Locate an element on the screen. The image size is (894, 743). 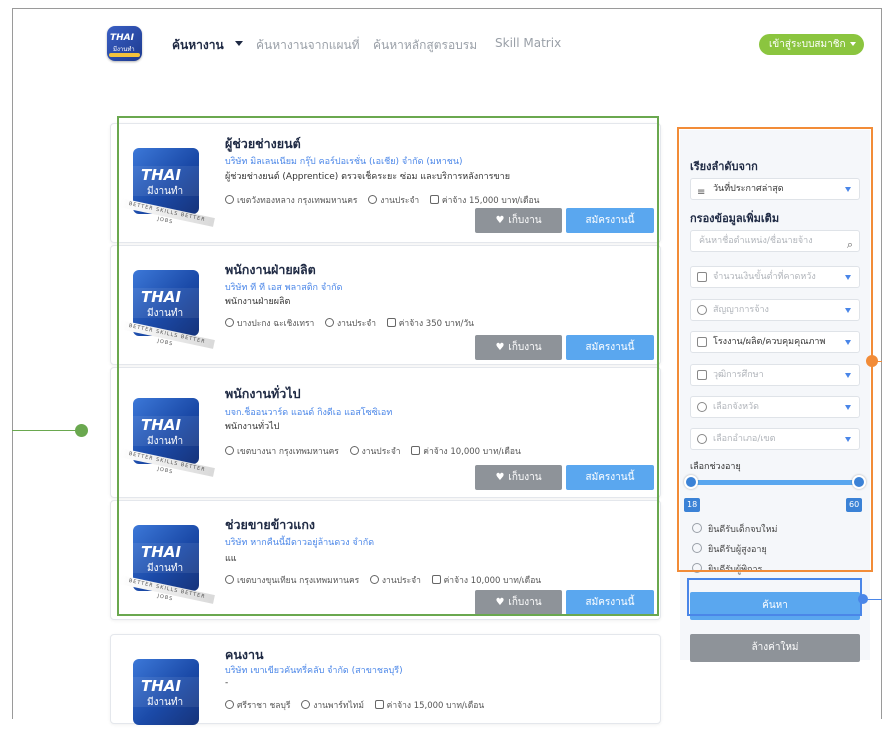
job-list-callout-line is located at coordinates (48, 430).